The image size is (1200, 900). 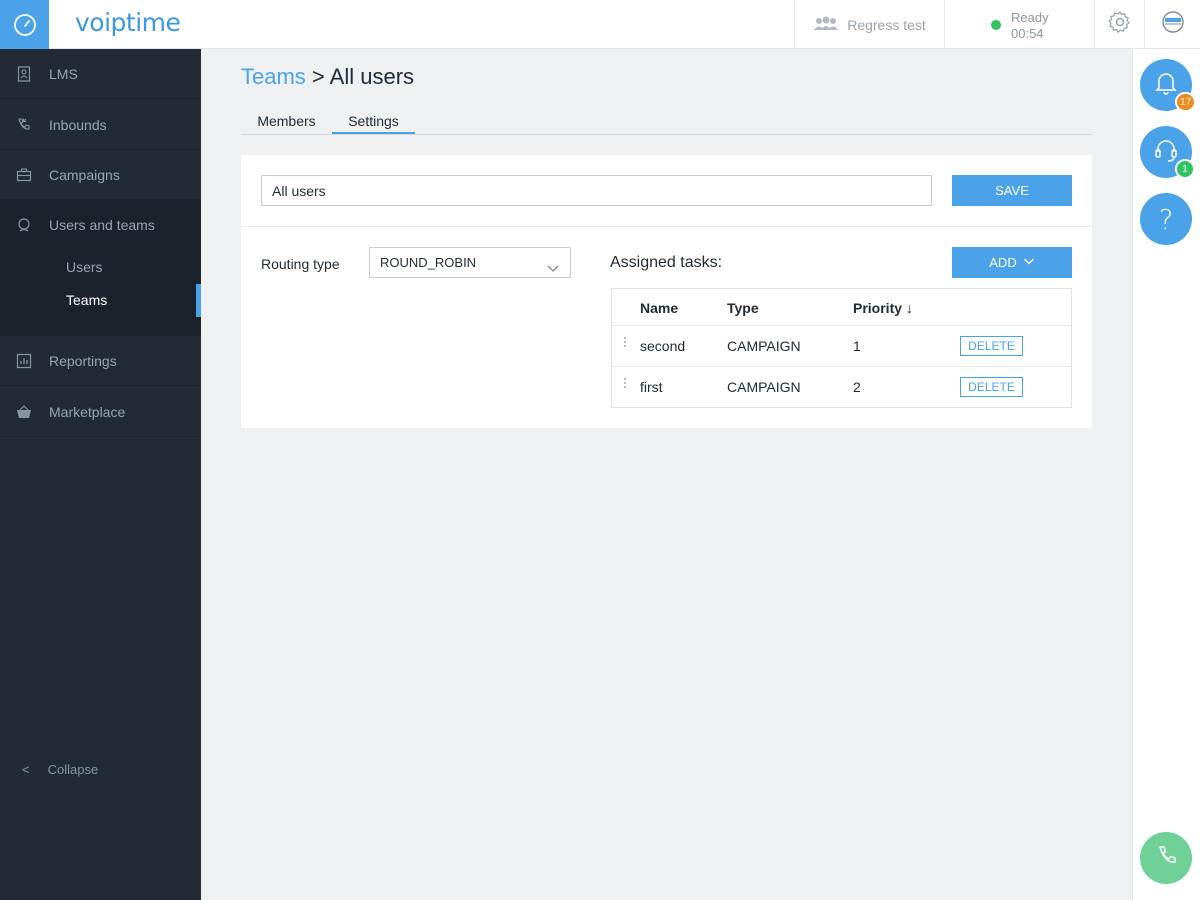 I want to click on task-name: first, so click(x=651, y=387).